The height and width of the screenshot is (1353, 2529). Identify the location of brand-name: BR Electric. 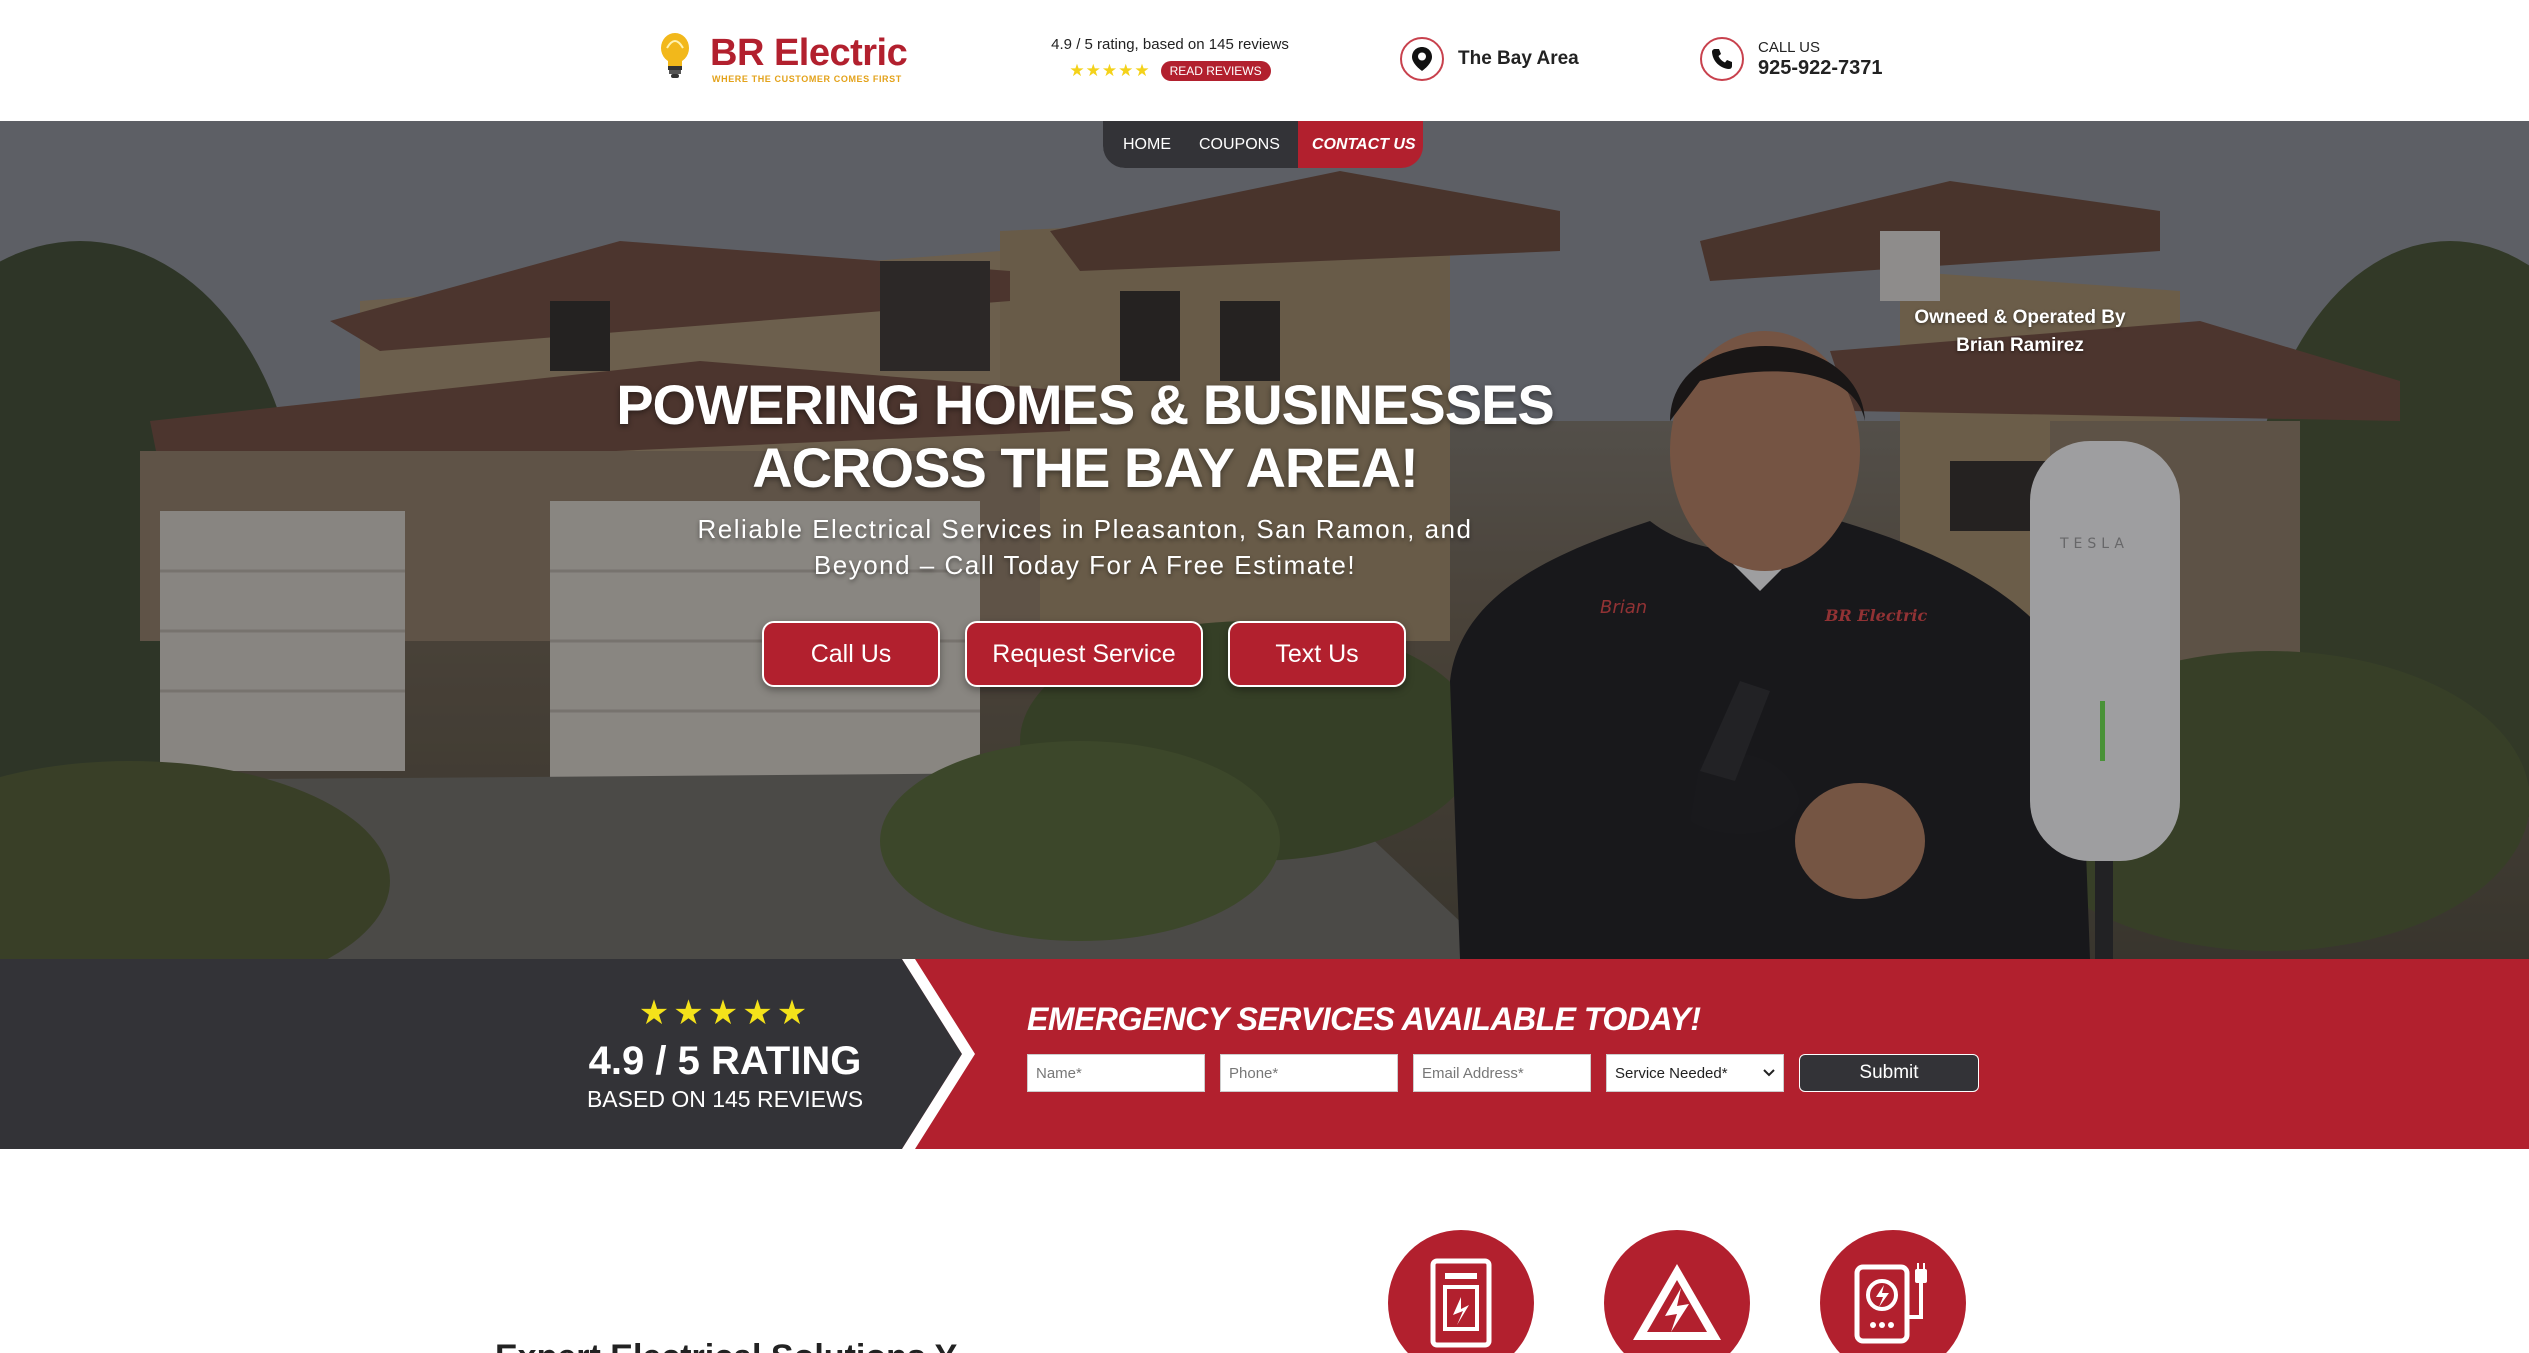
(809, 53).